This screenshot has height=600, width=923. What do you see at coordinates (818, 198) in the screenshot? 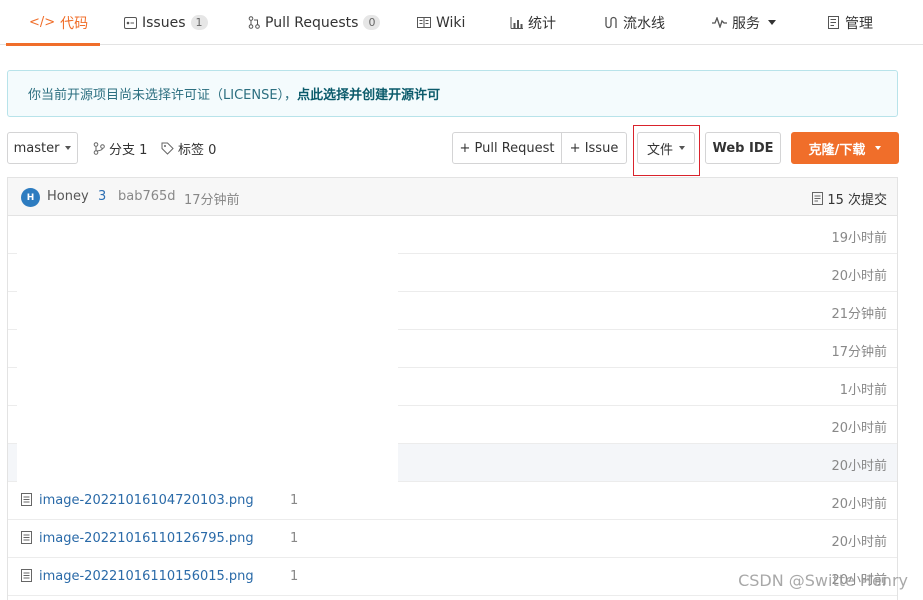
I see `document-icon` at bounding box center [818, 198].